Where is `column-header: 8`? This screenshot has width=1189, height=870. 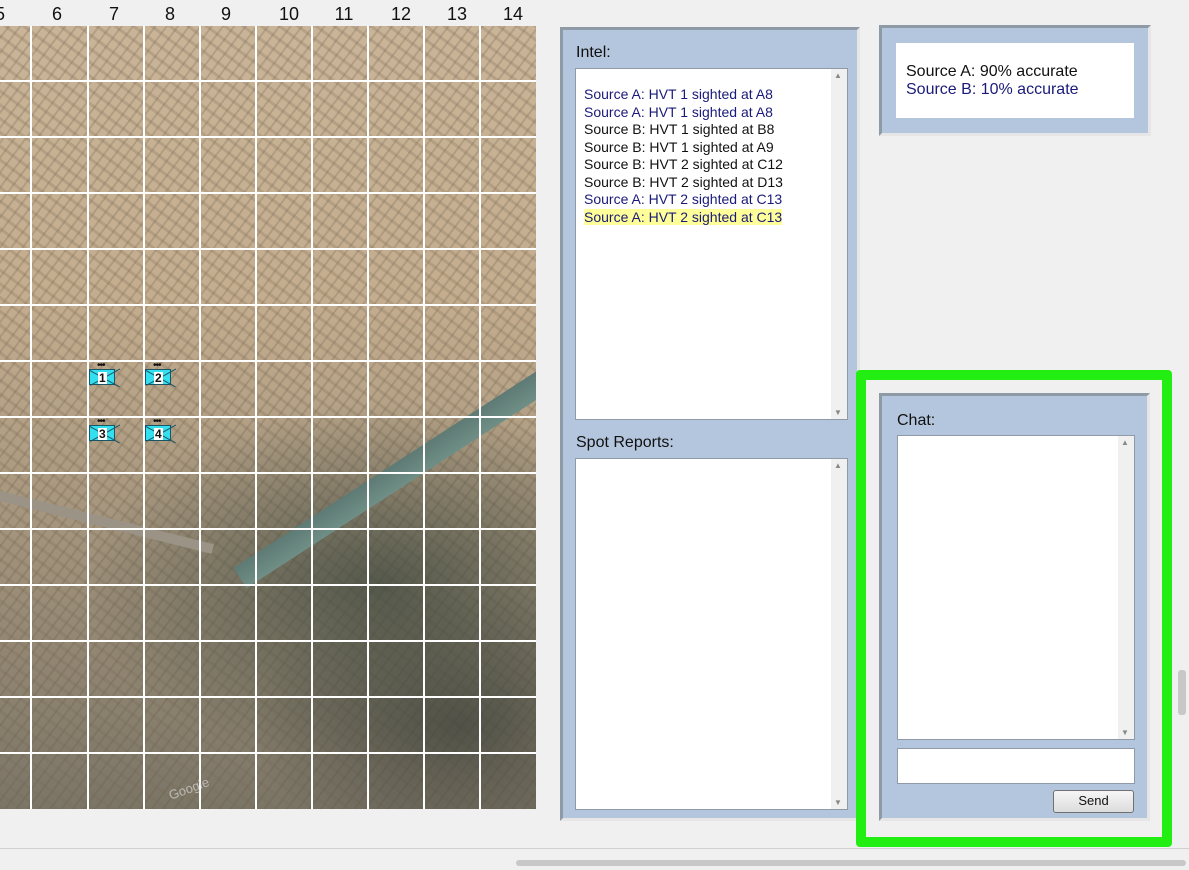 column-header: 8 is located at coordinates (169, 14).